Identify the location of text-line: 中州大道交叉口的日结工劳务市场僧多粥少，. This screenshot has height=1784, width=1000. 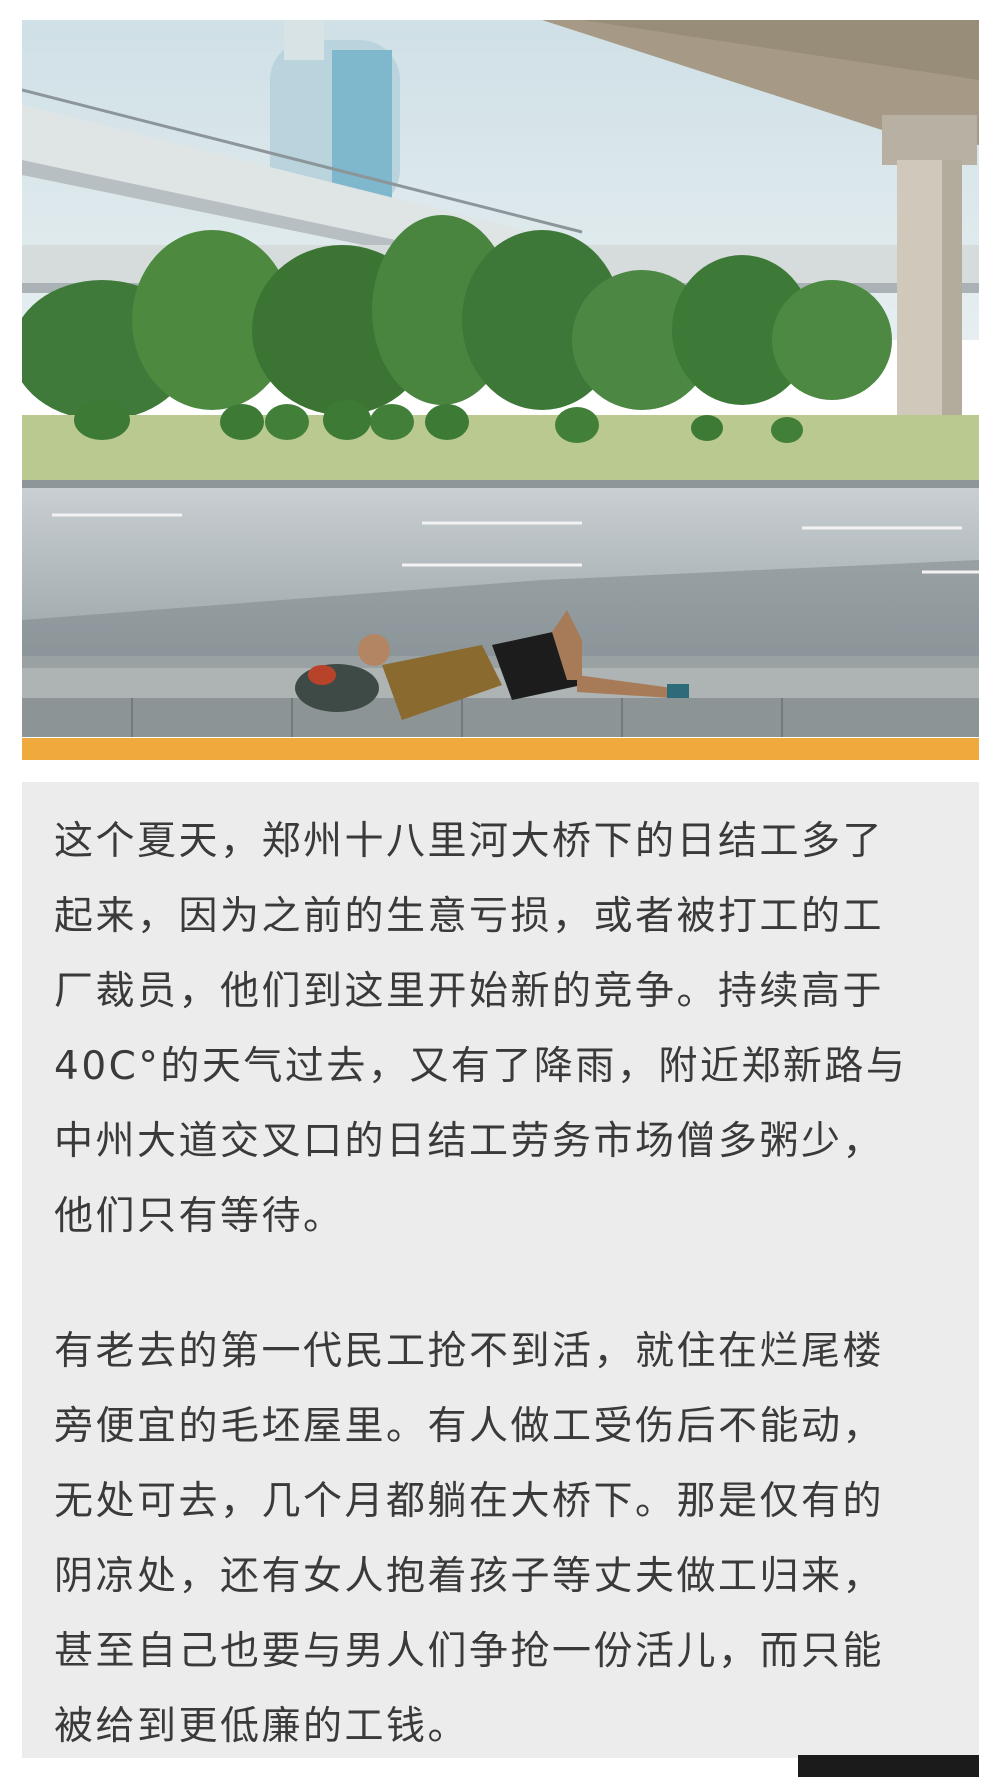
(469, 1141).